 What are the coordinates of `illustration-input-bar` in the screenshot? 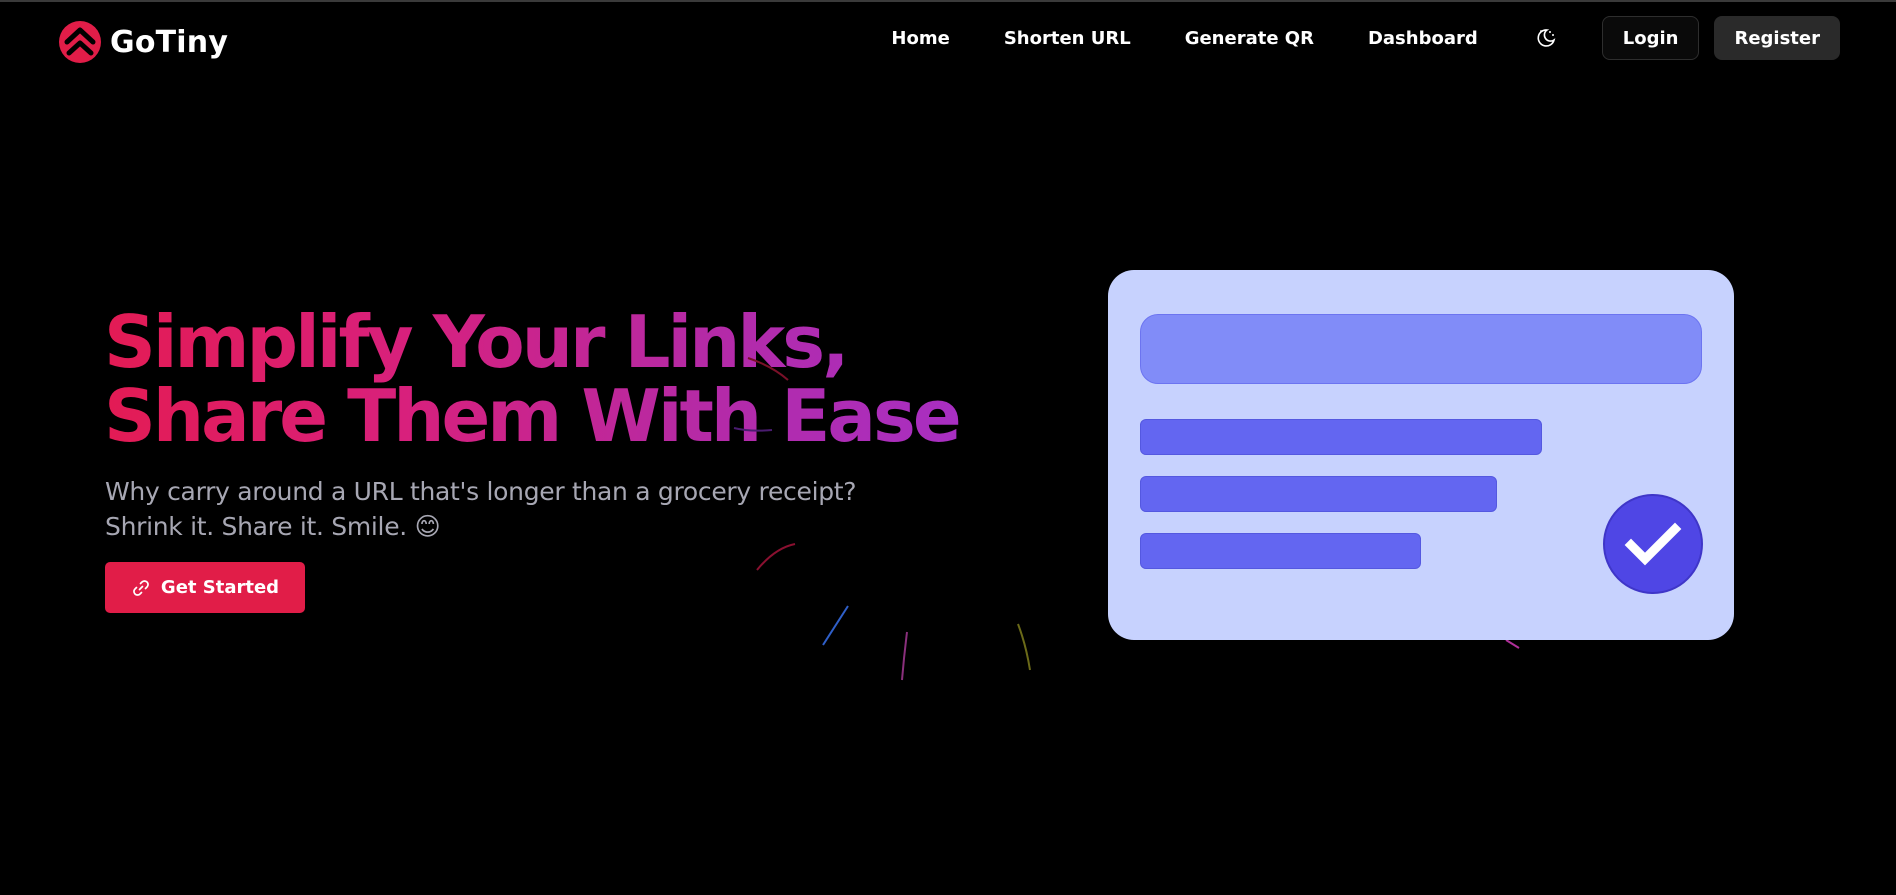 It's located at (1421, 349).